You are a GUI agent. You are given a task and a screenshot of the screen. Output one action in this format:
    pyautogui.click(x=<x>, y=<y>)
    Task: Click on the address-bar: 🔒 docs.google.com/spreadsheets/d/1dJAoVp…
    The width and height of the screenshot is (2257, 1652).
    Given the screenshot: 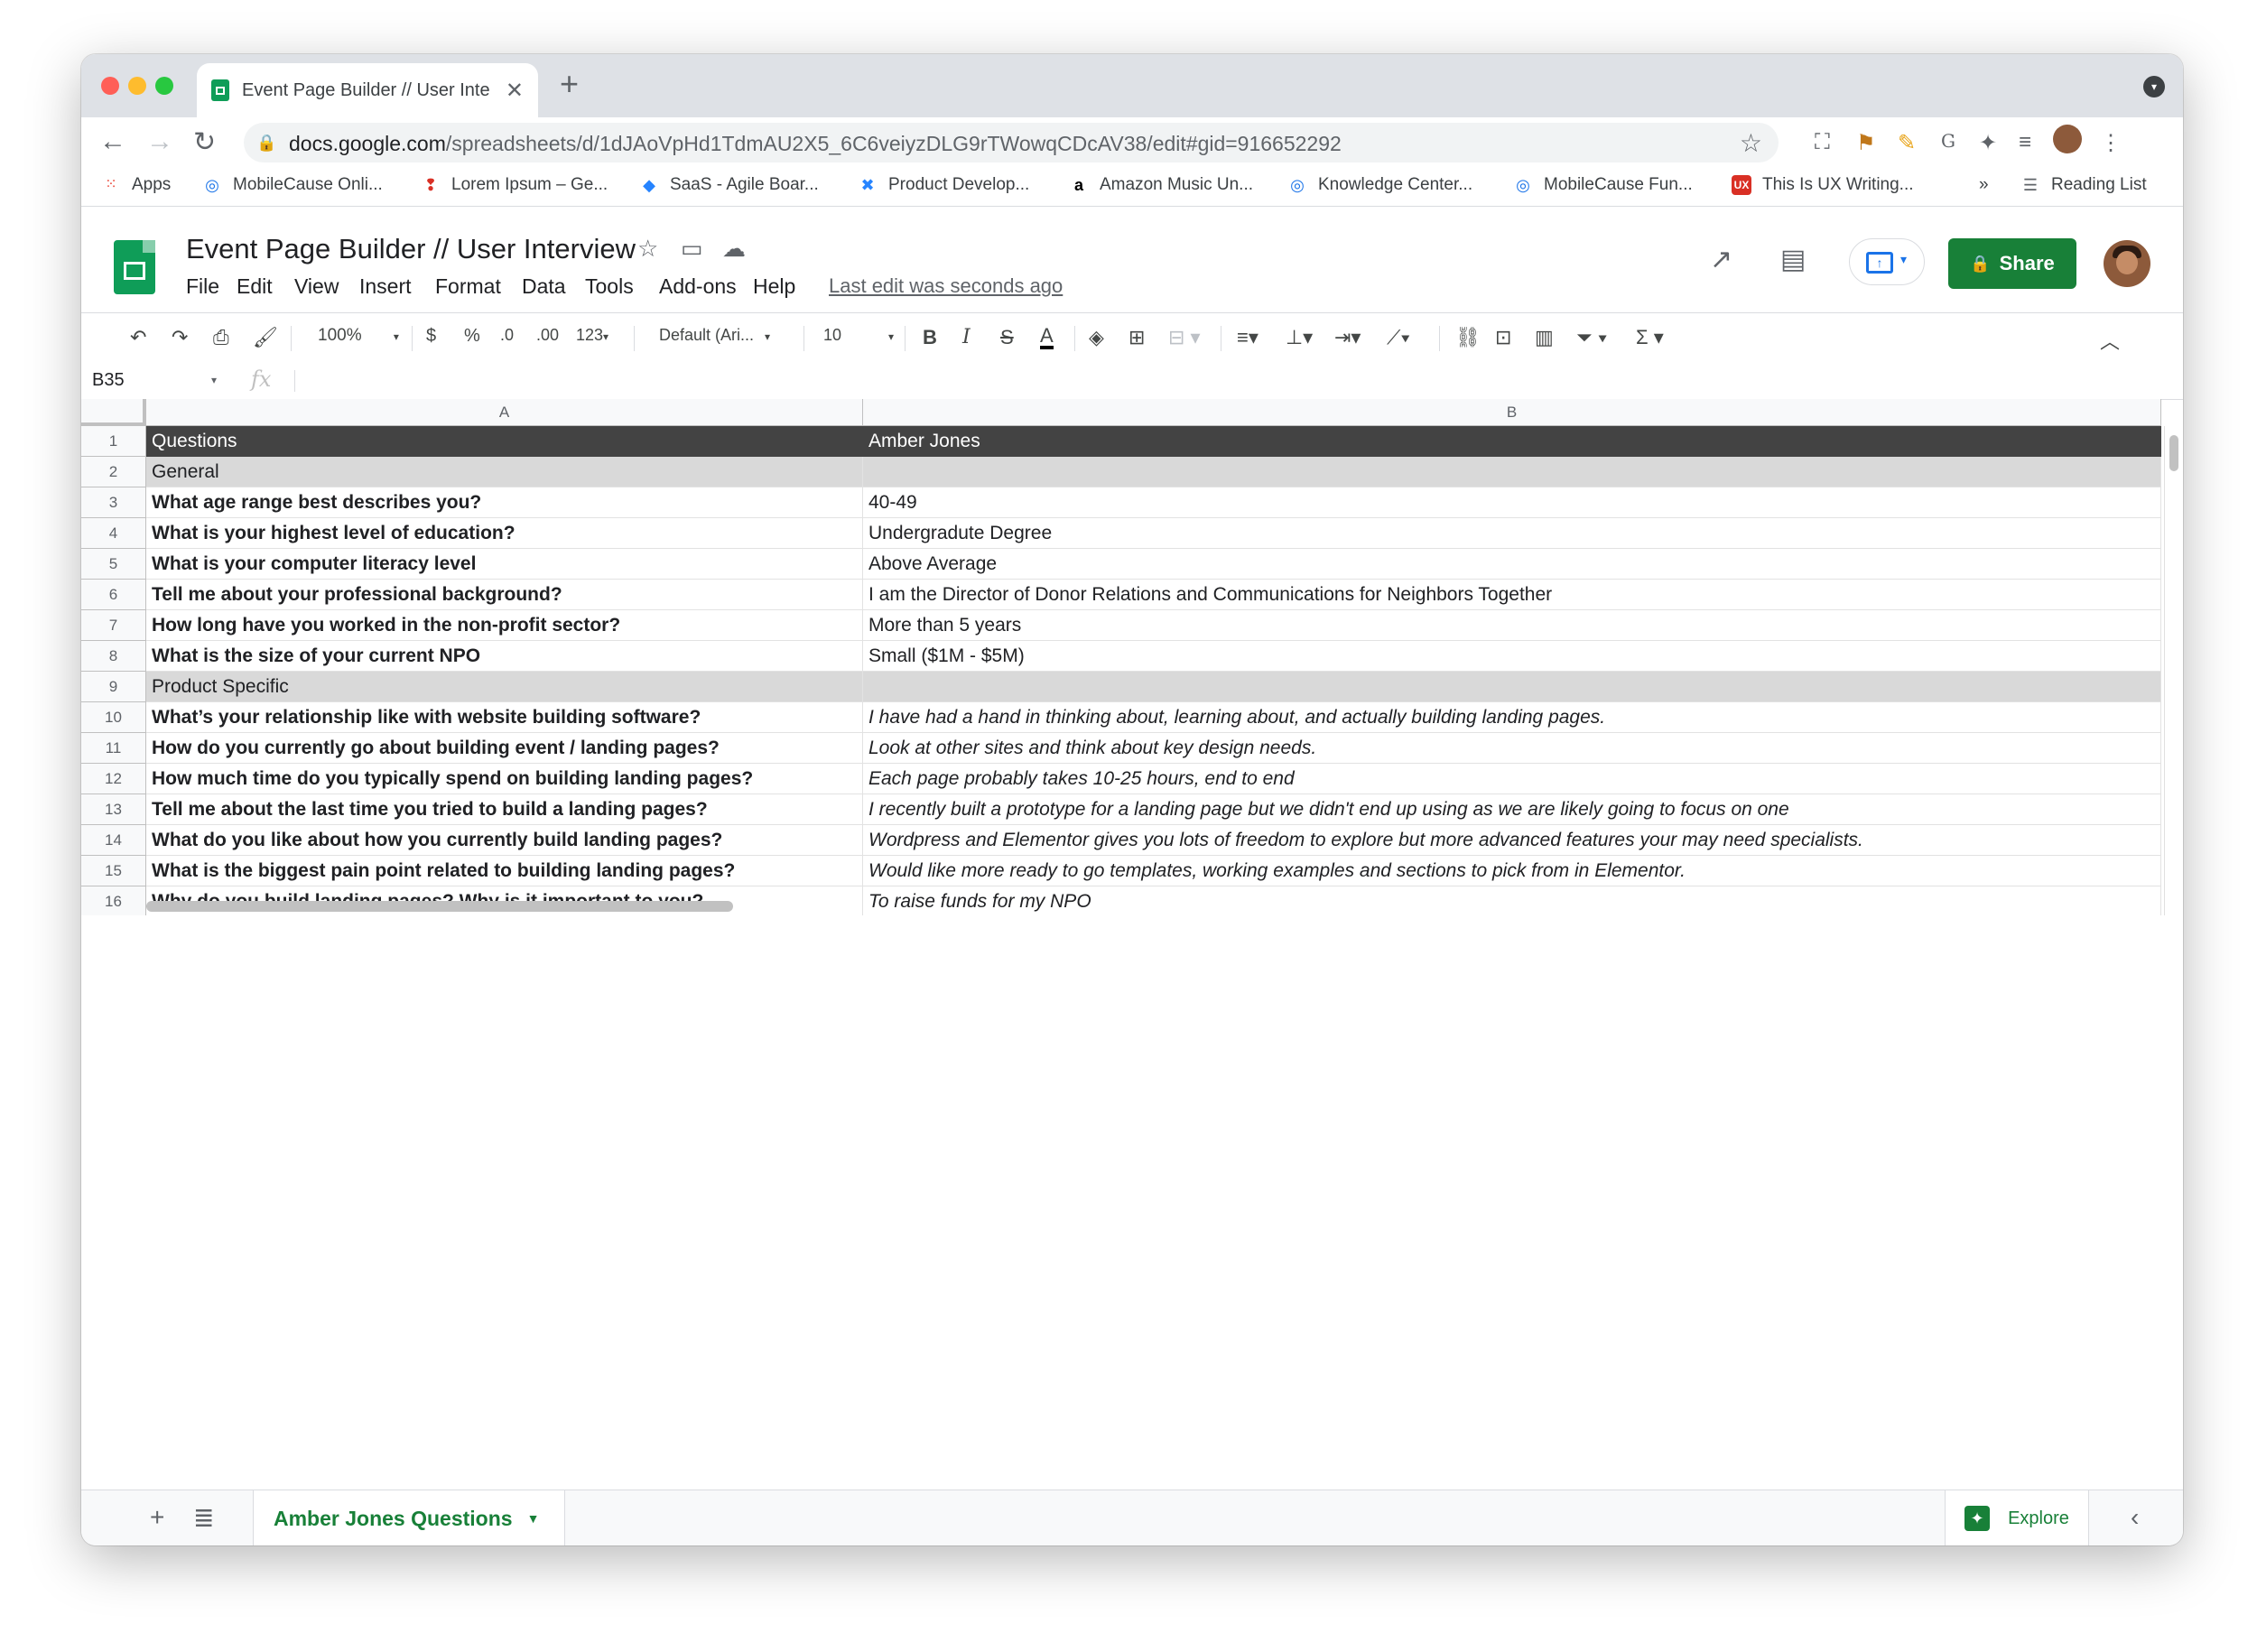 What is the action you would take?
    pyautogui.click(x=1012, y=142)
    